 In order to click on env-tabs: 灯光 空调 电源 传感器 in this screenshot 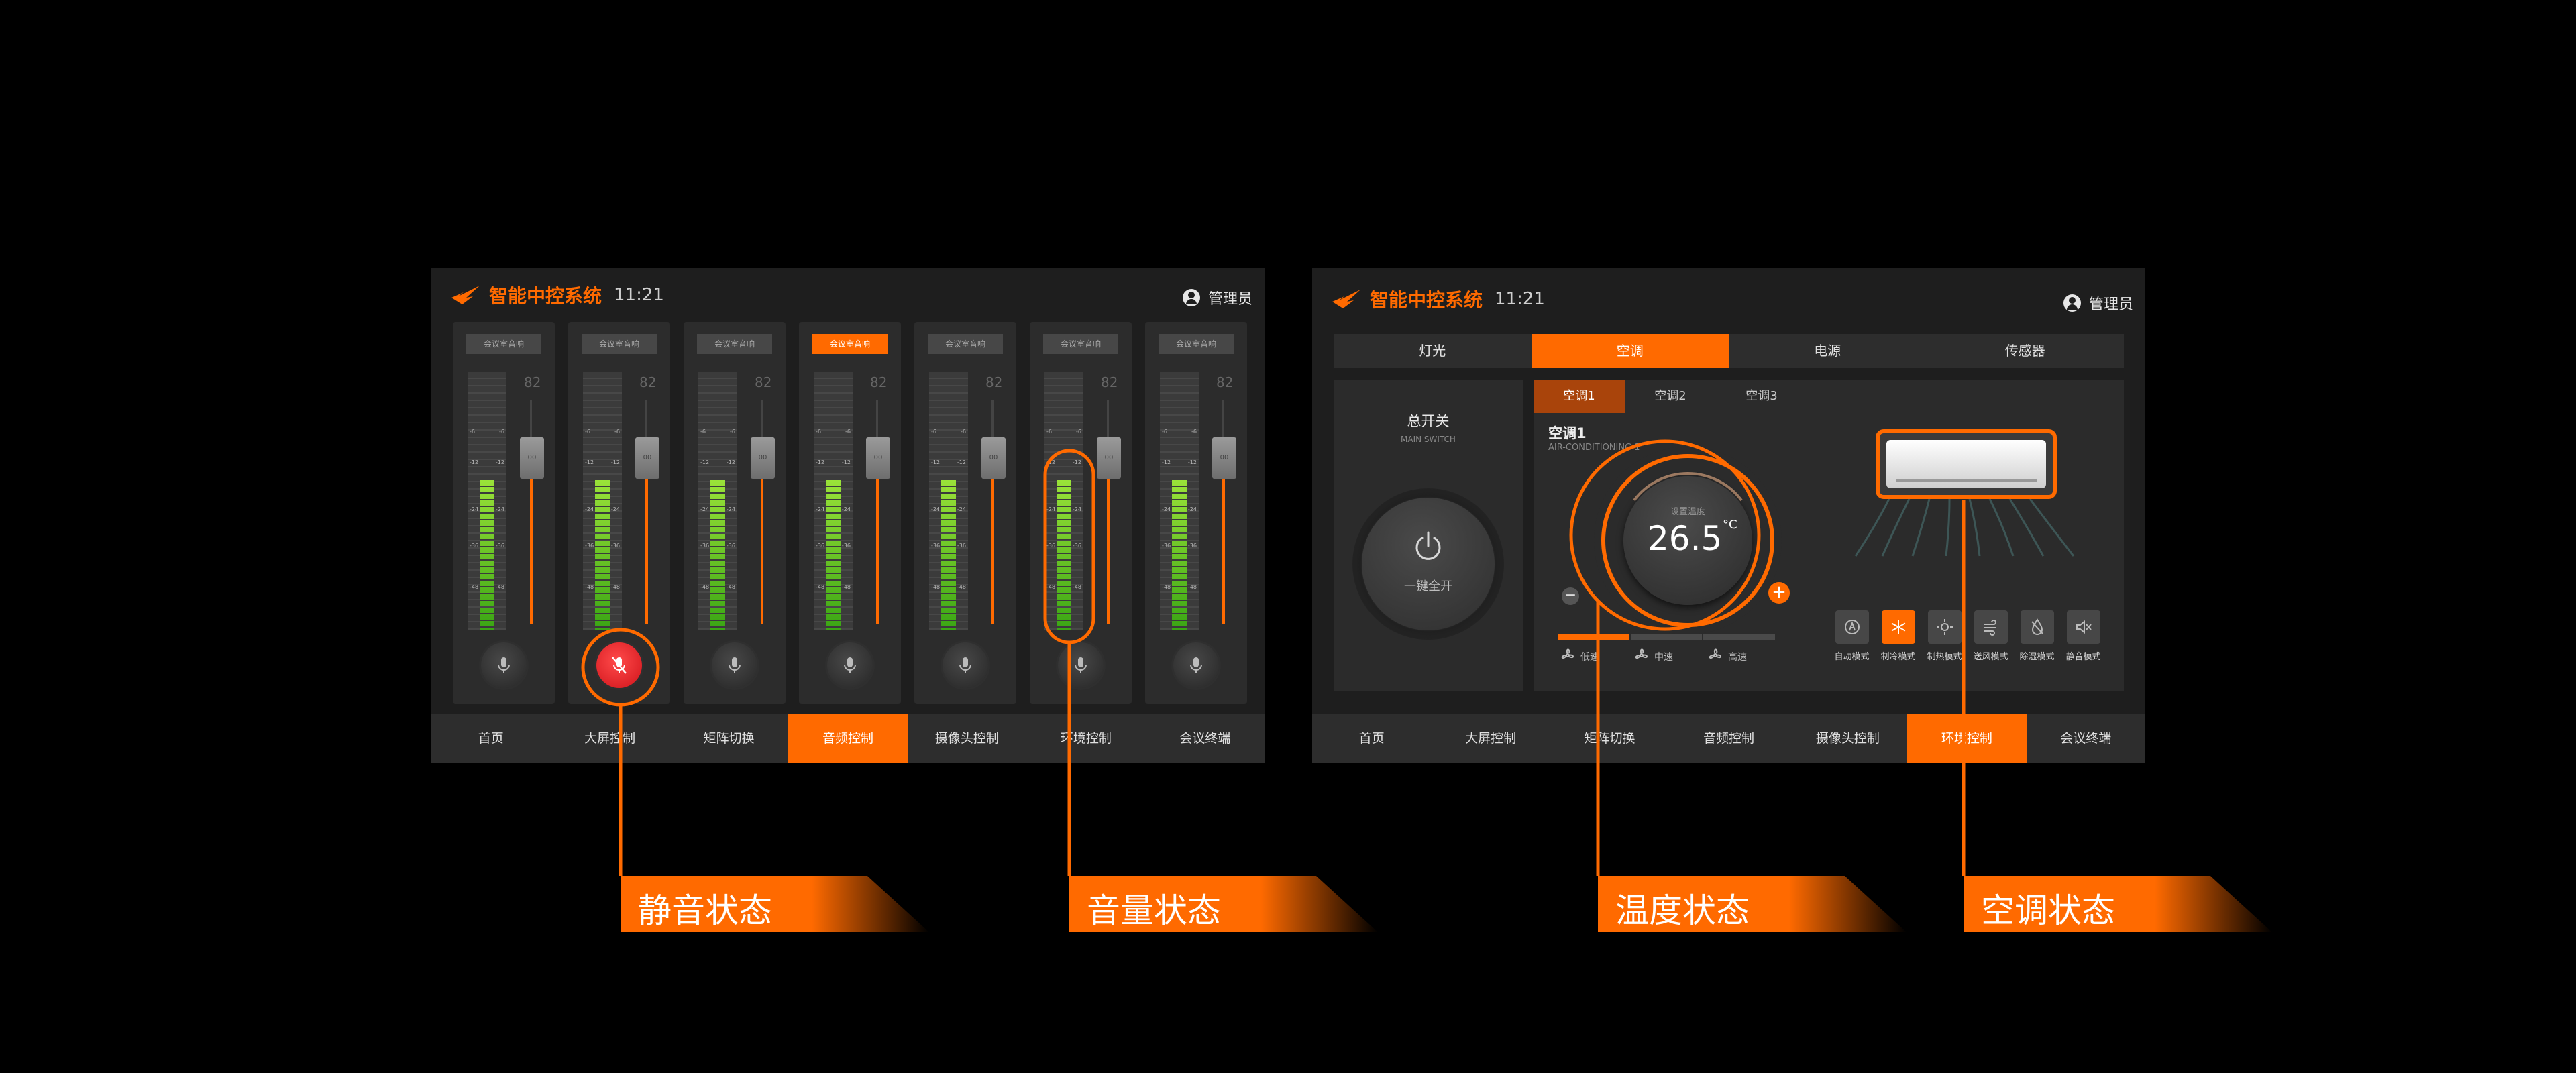, I will do `click(1729, 351)`.